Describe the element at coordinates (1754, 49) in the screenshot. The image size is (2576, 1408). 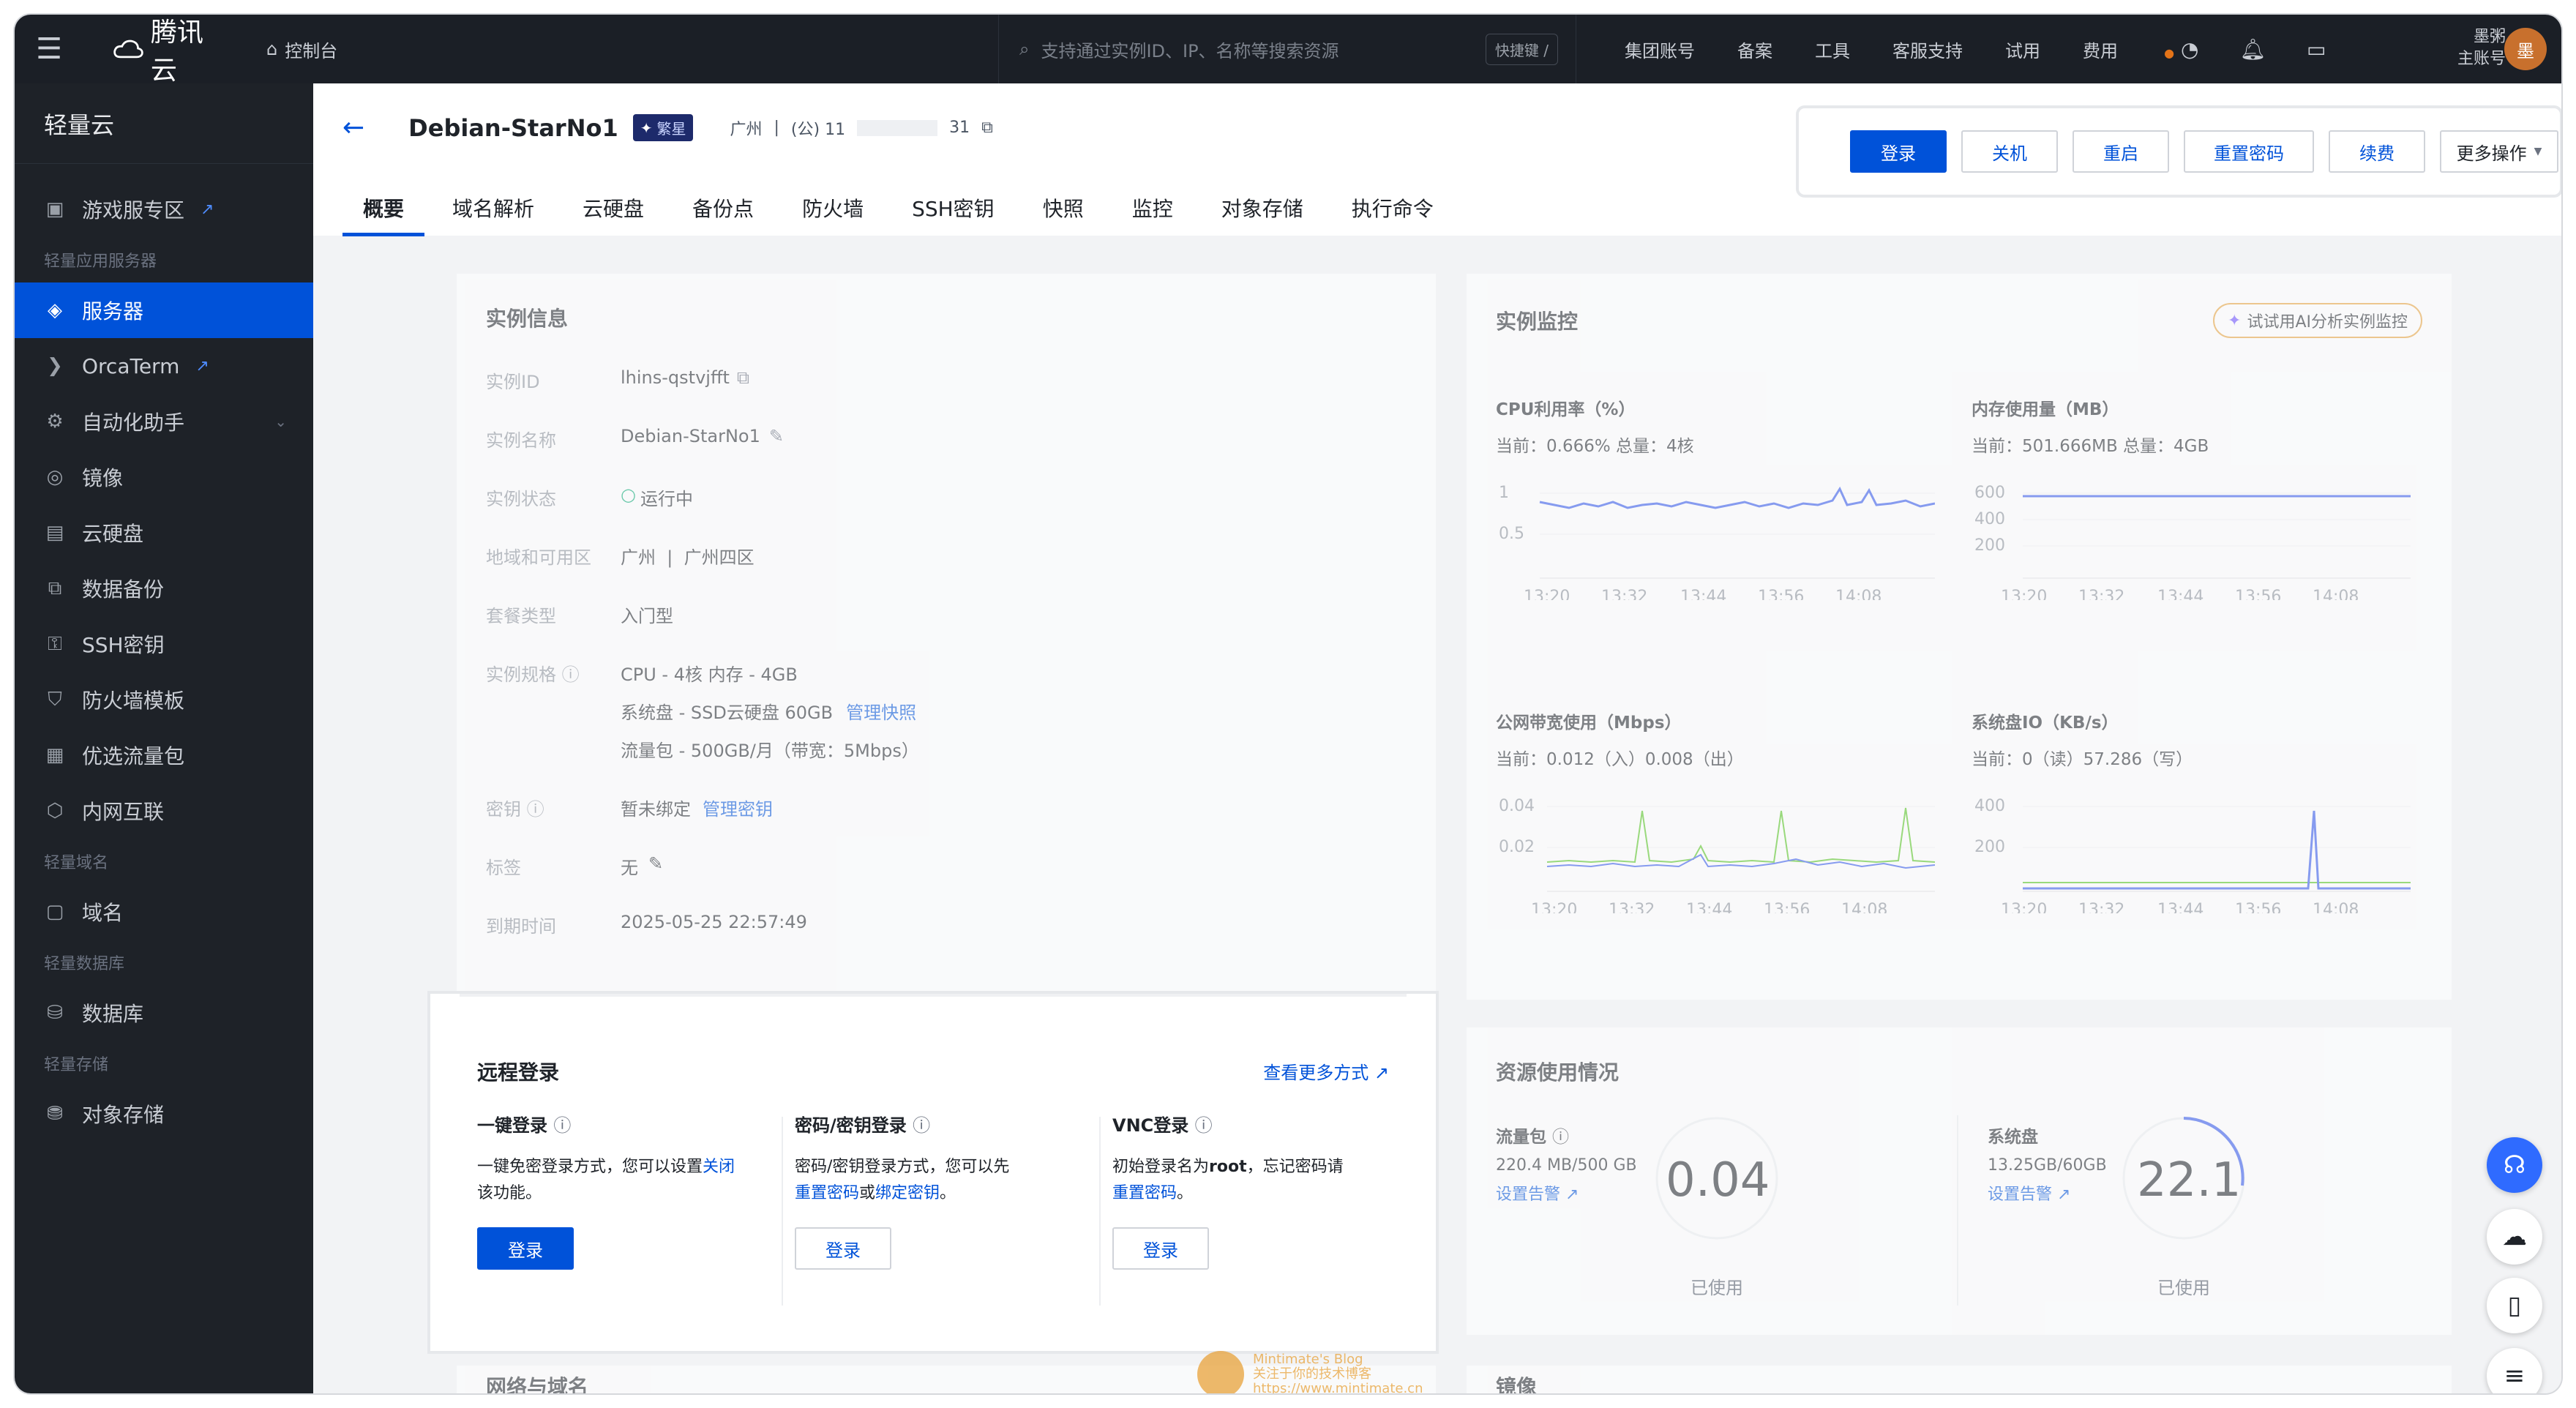
I see `link-beian: 备案` at that location.